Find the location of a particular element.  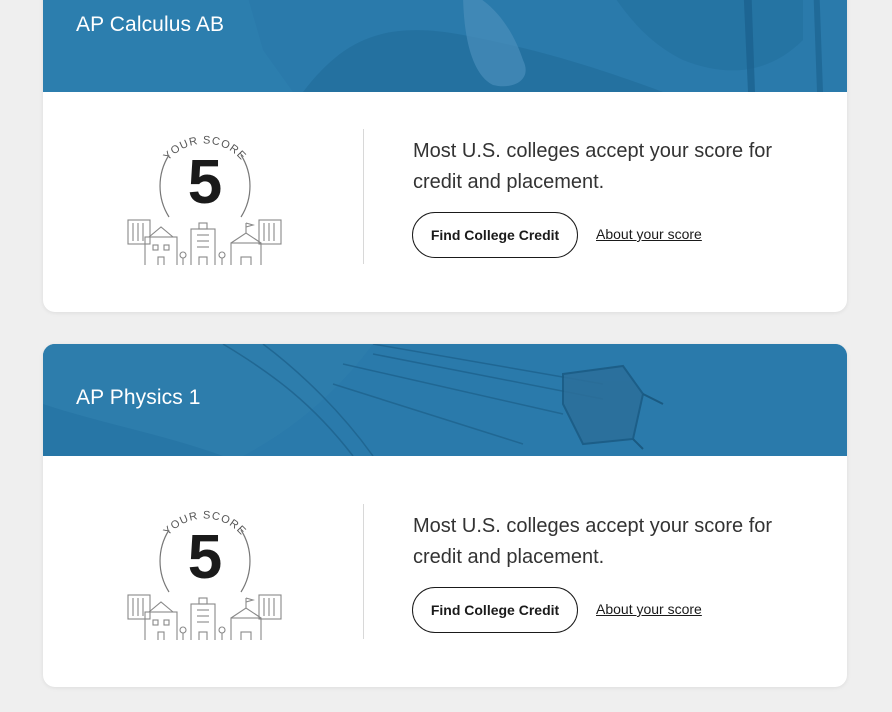

course-title: AP Physics 1 is located at coordinates (138, 397).